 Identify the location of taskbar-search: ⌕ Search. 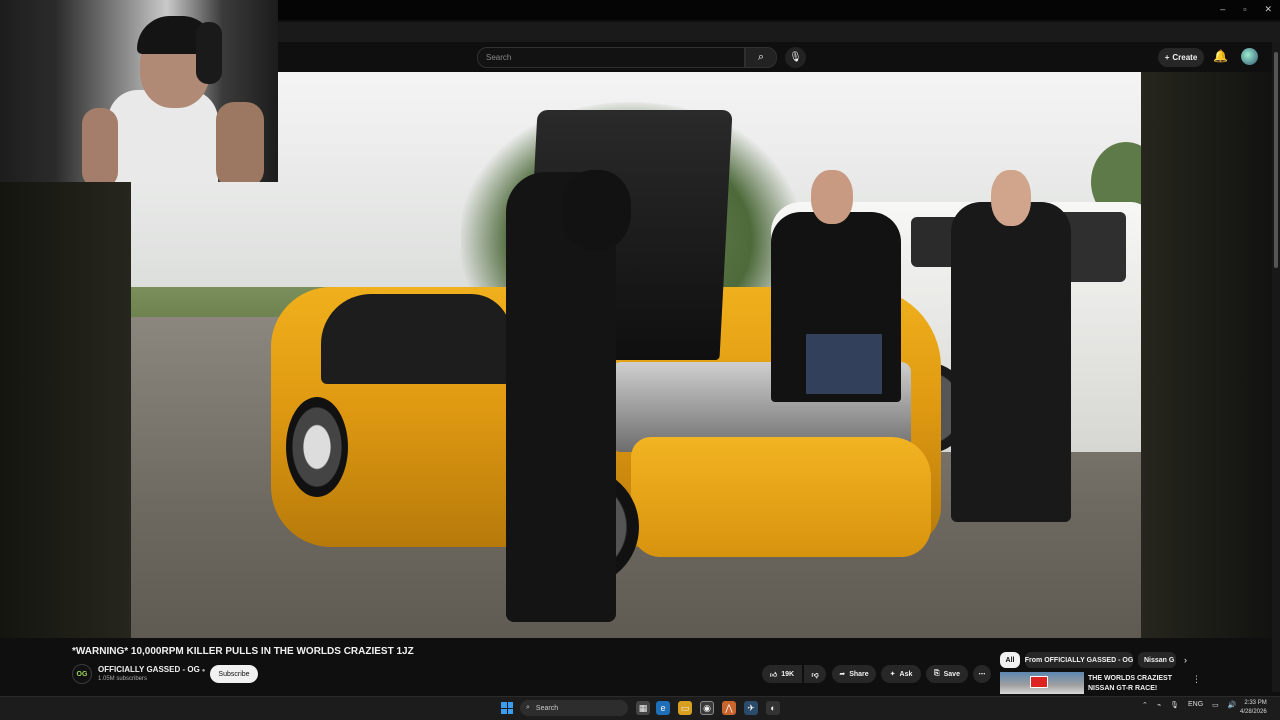
(574, 708).